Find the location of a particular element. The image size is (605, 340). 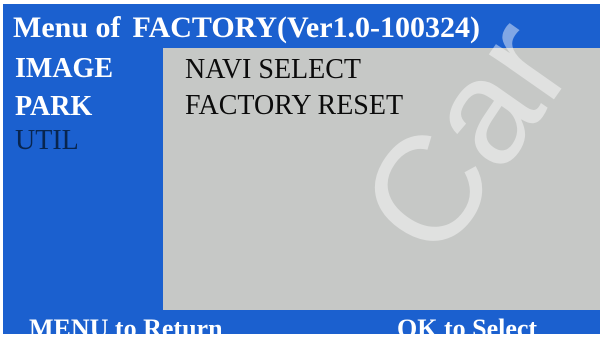

sidebar-item-park: PARK is located at coordinates (53, 107).